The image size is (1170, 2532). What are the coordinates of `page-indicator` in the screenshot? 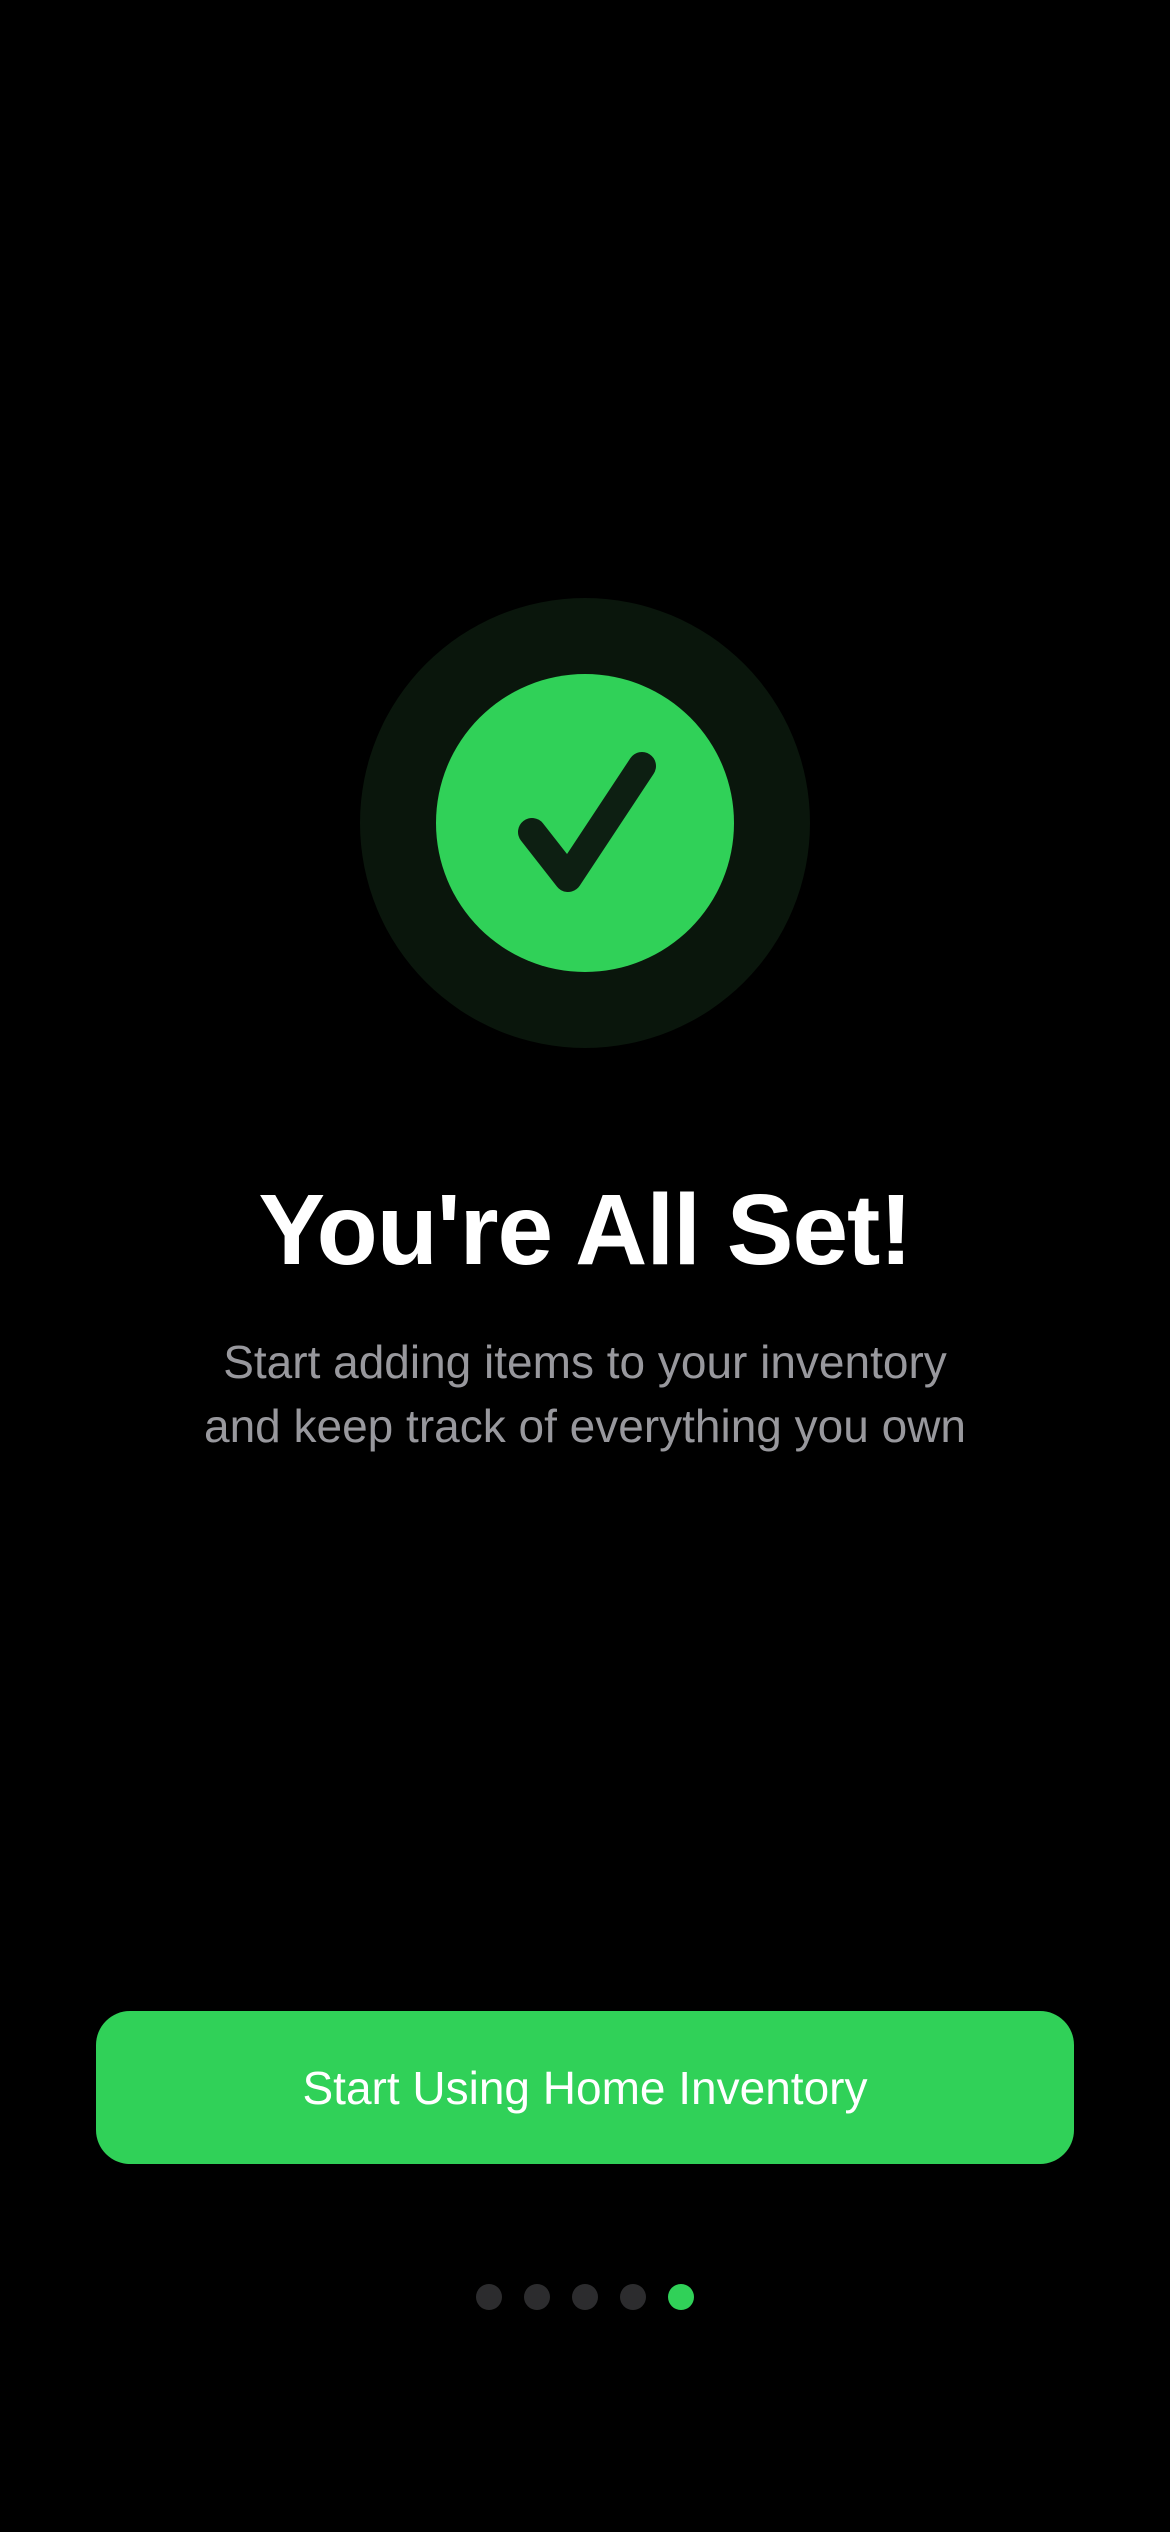 It's located at (585, 2297).